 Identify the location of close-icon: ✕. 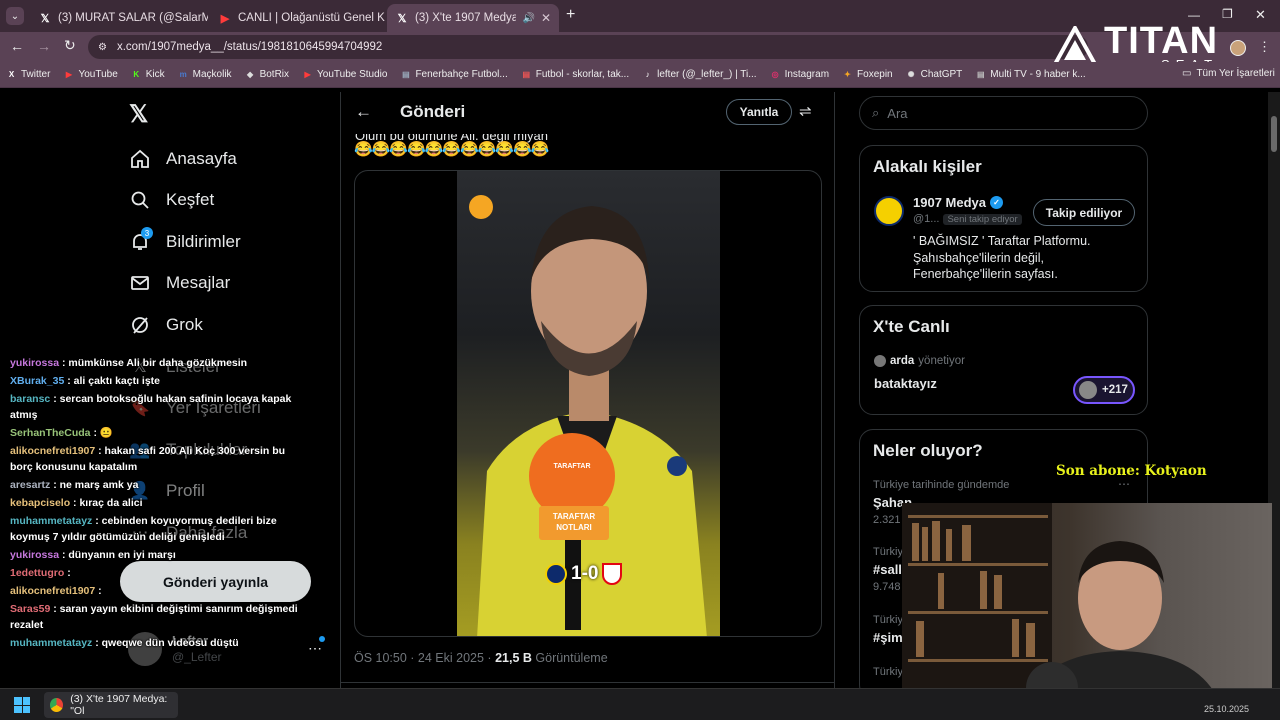
(546, 18).